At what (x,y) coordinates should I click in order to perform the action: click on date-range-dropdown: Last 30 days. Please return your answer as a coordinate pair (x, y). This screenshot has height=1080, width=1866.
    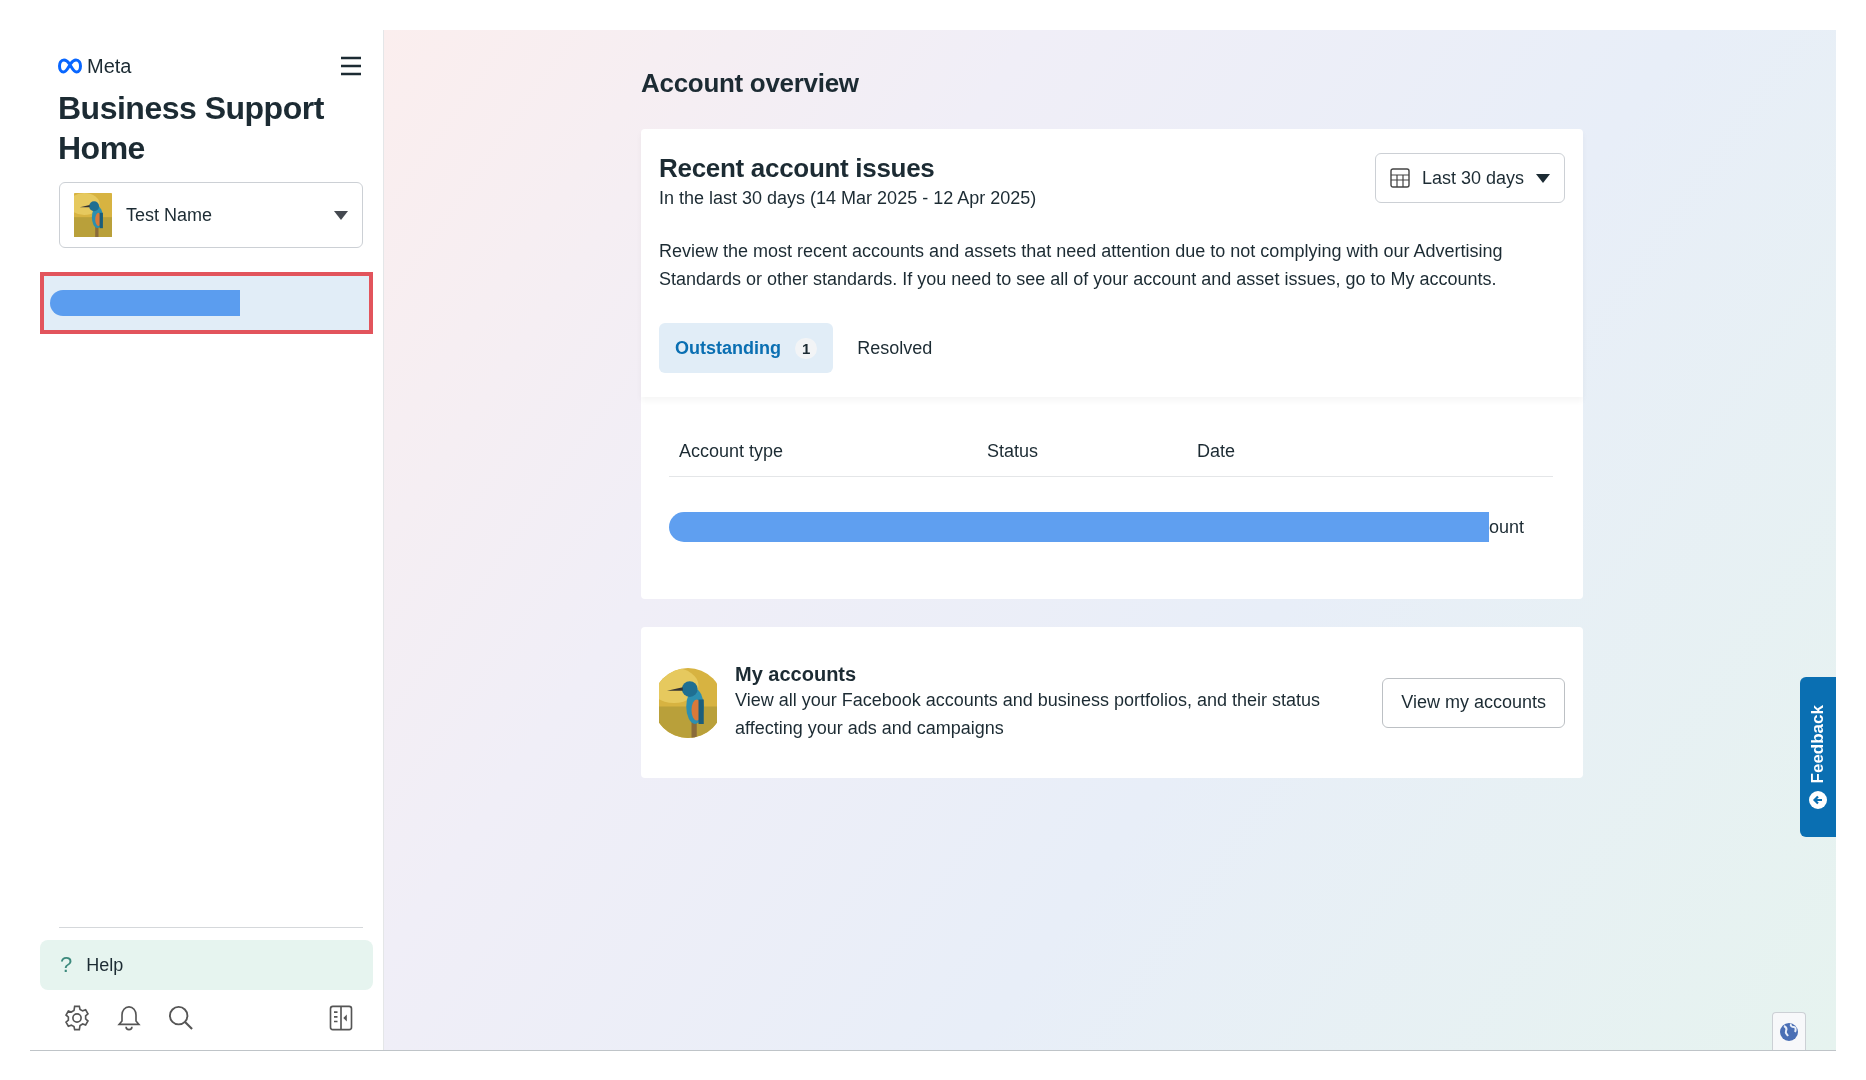
    Looking at the image, I should click on (1469, 178).